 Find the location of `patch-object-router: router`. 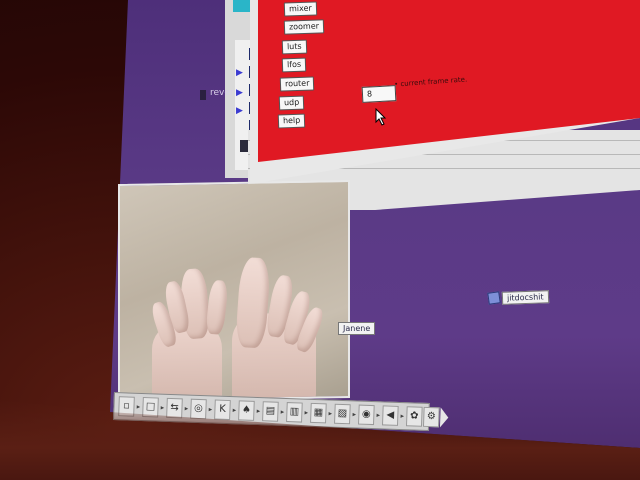

patch-object-router: router is located at coordinates (297, 84).